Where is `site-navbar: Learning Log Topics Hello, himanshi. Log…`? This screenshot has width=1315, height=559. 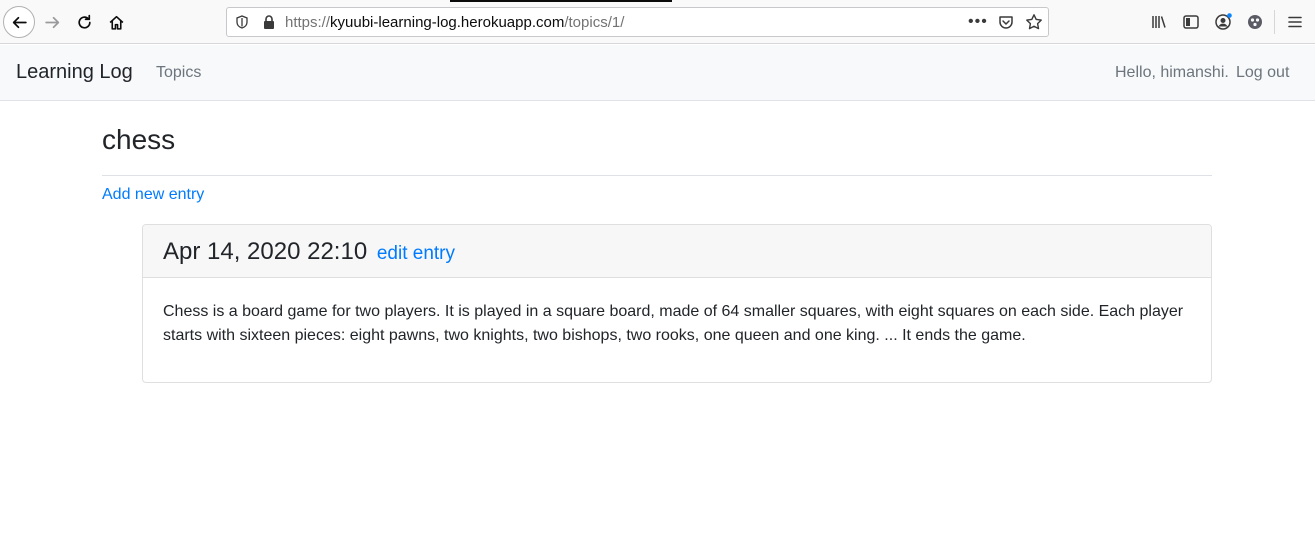
site-navbar: Learning Log Topics Hello, himanshi. Log… is located at coordinates (657, 73).